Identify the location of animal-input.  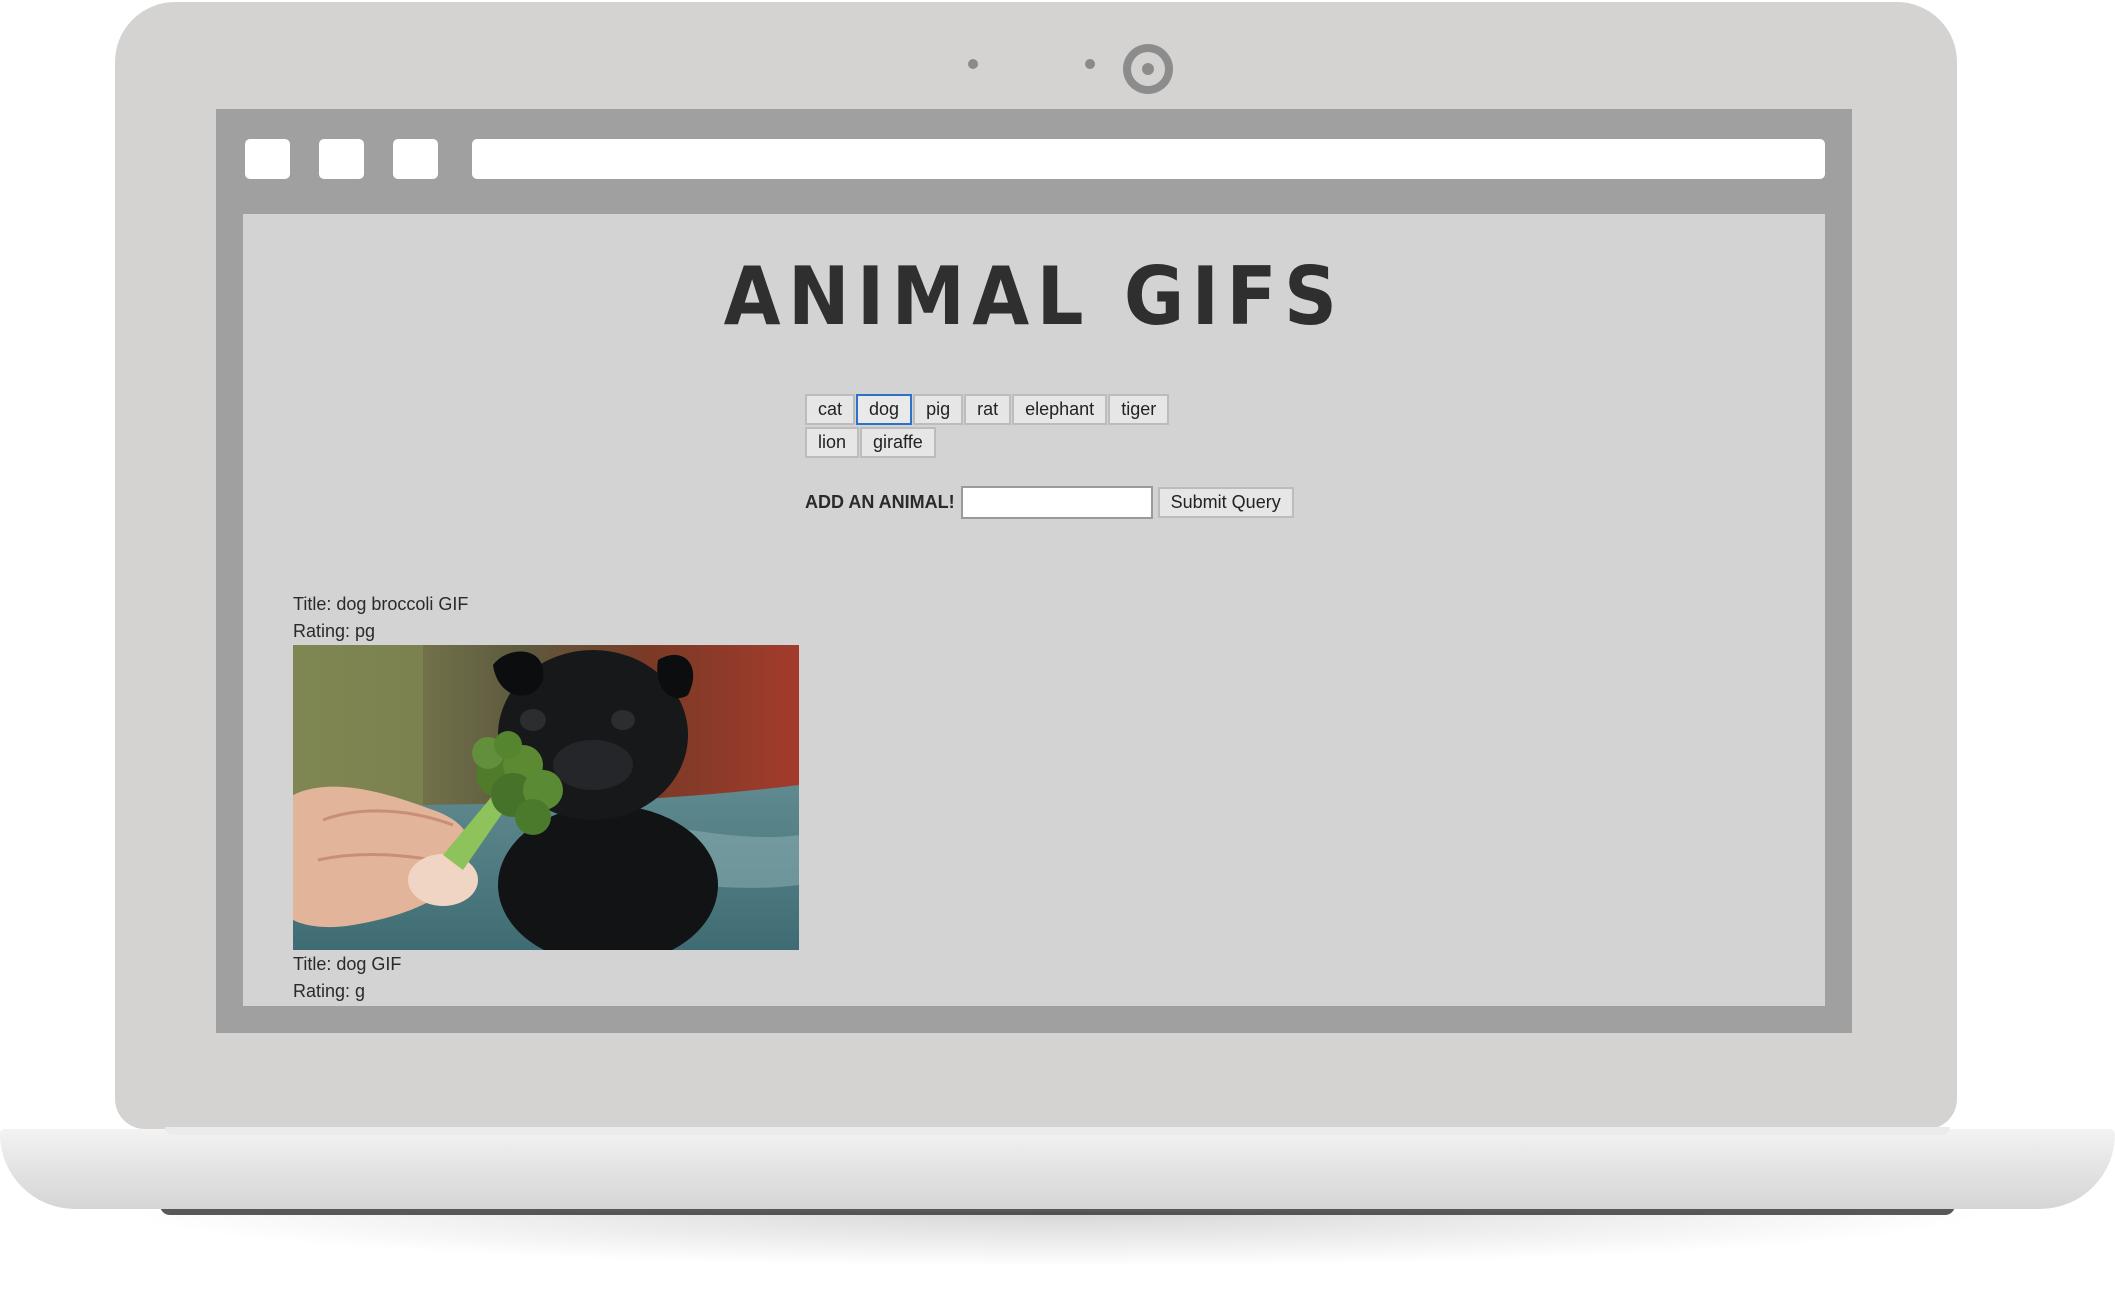
(1056, 502).